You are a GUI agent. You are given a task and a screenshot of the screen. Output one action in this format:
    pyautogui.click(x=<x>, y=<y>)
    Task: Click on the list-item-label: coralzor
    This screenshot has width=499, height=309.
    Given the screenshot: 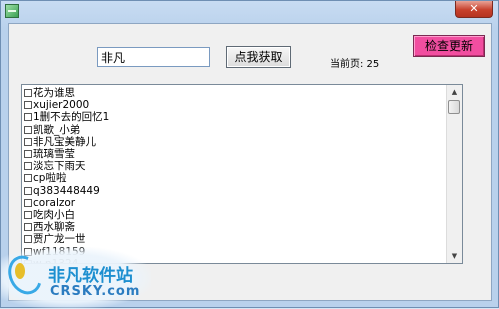 What is the action you would take?
    pyautogui.click(x=54, y=202)
    